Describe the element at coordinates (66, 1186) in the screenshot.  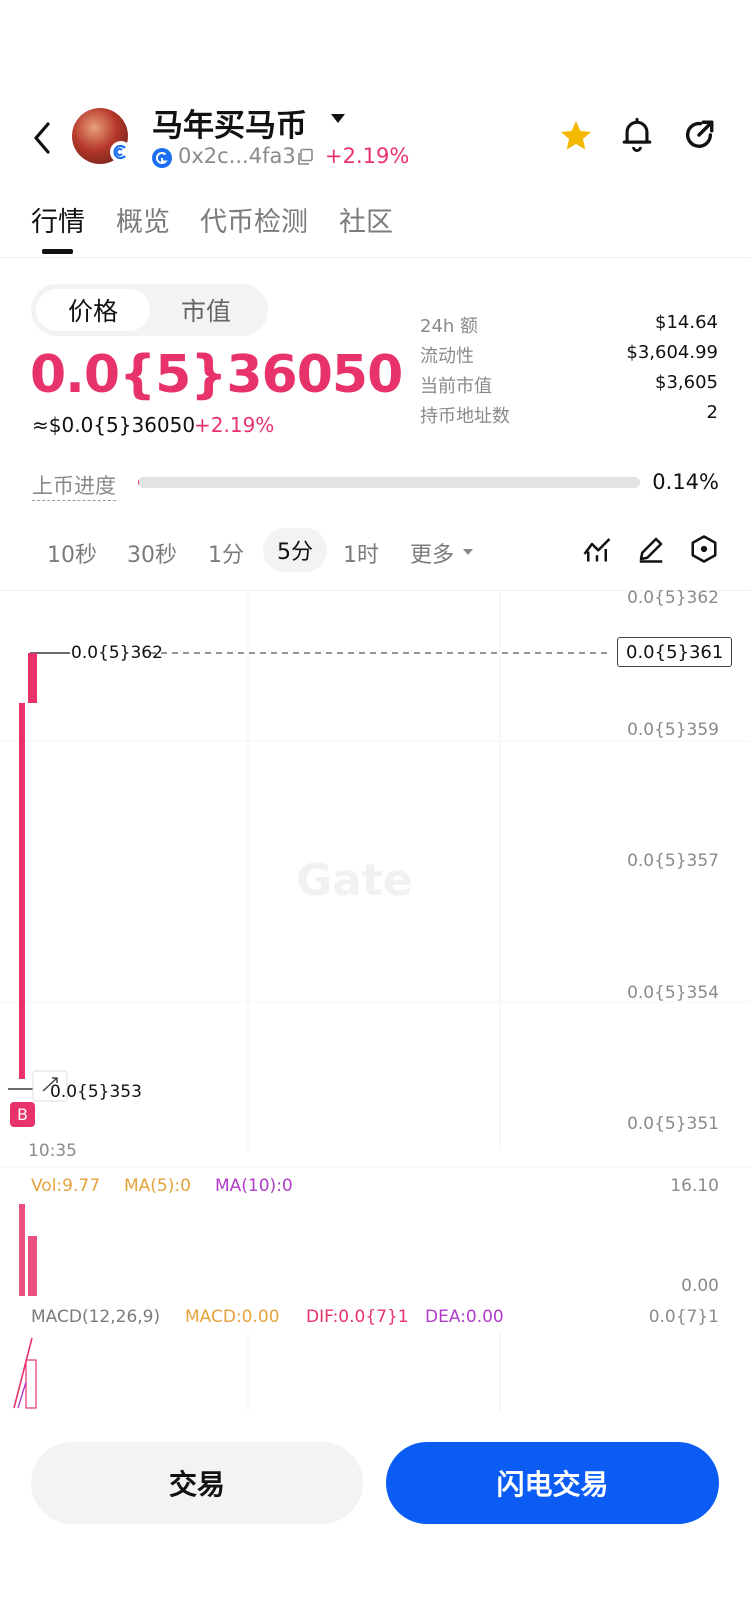
I see `volume-value: Vol:9.77` at that location.